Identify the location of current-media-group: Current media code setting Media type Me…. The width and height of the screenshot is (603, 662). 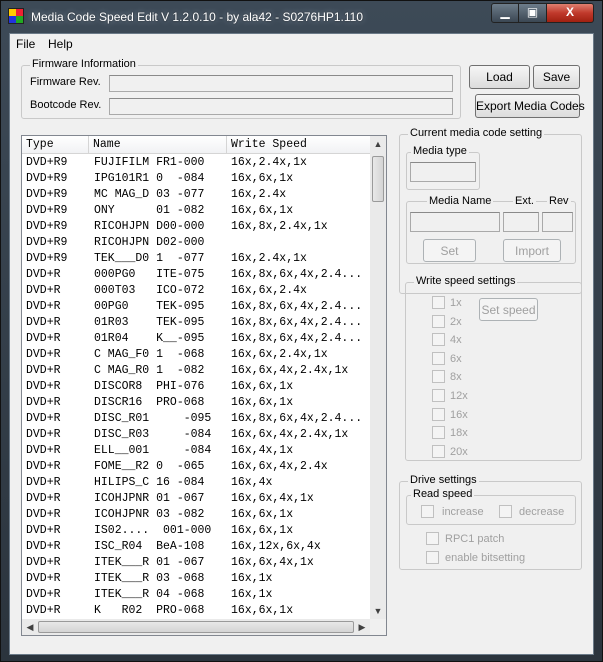
(490, 210).